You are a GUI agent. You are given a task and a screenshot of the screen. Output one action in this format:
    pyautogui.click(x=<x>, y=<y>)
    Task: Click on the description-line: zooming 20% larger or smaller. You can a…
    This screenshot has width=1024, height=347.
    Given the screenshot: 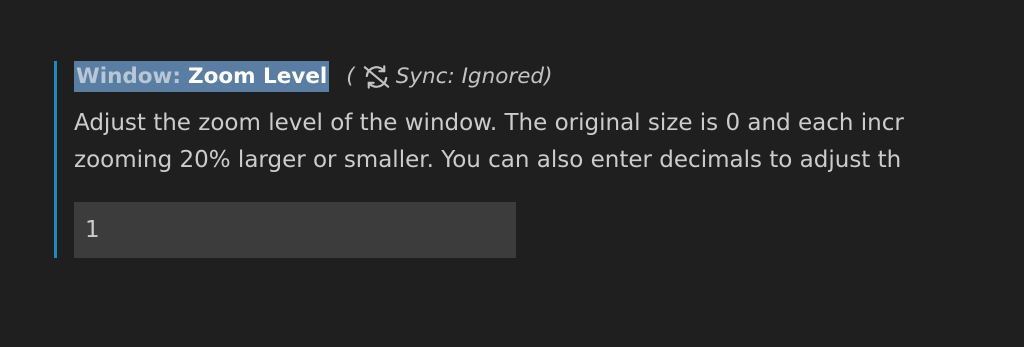 What is the action you would take?
    pyautogui.click(x=488, y=160)
    